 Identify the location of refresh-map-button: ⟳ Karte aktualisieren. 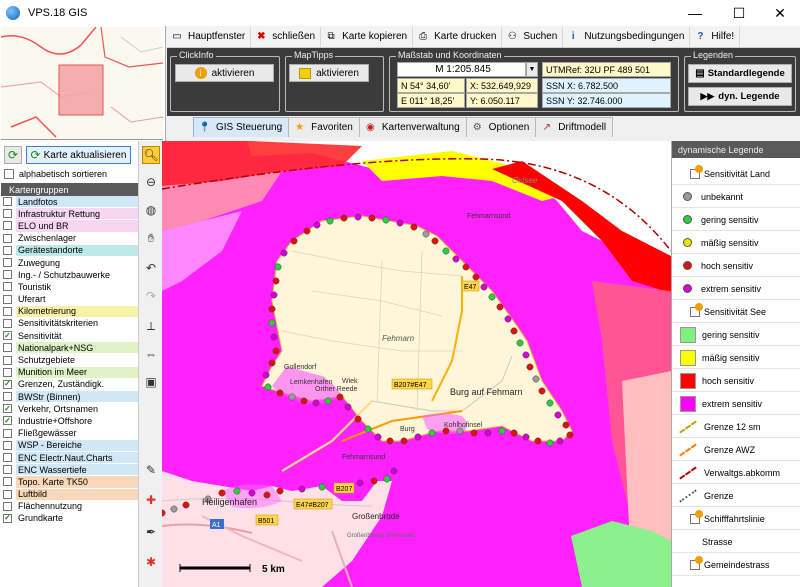
(78, 155).